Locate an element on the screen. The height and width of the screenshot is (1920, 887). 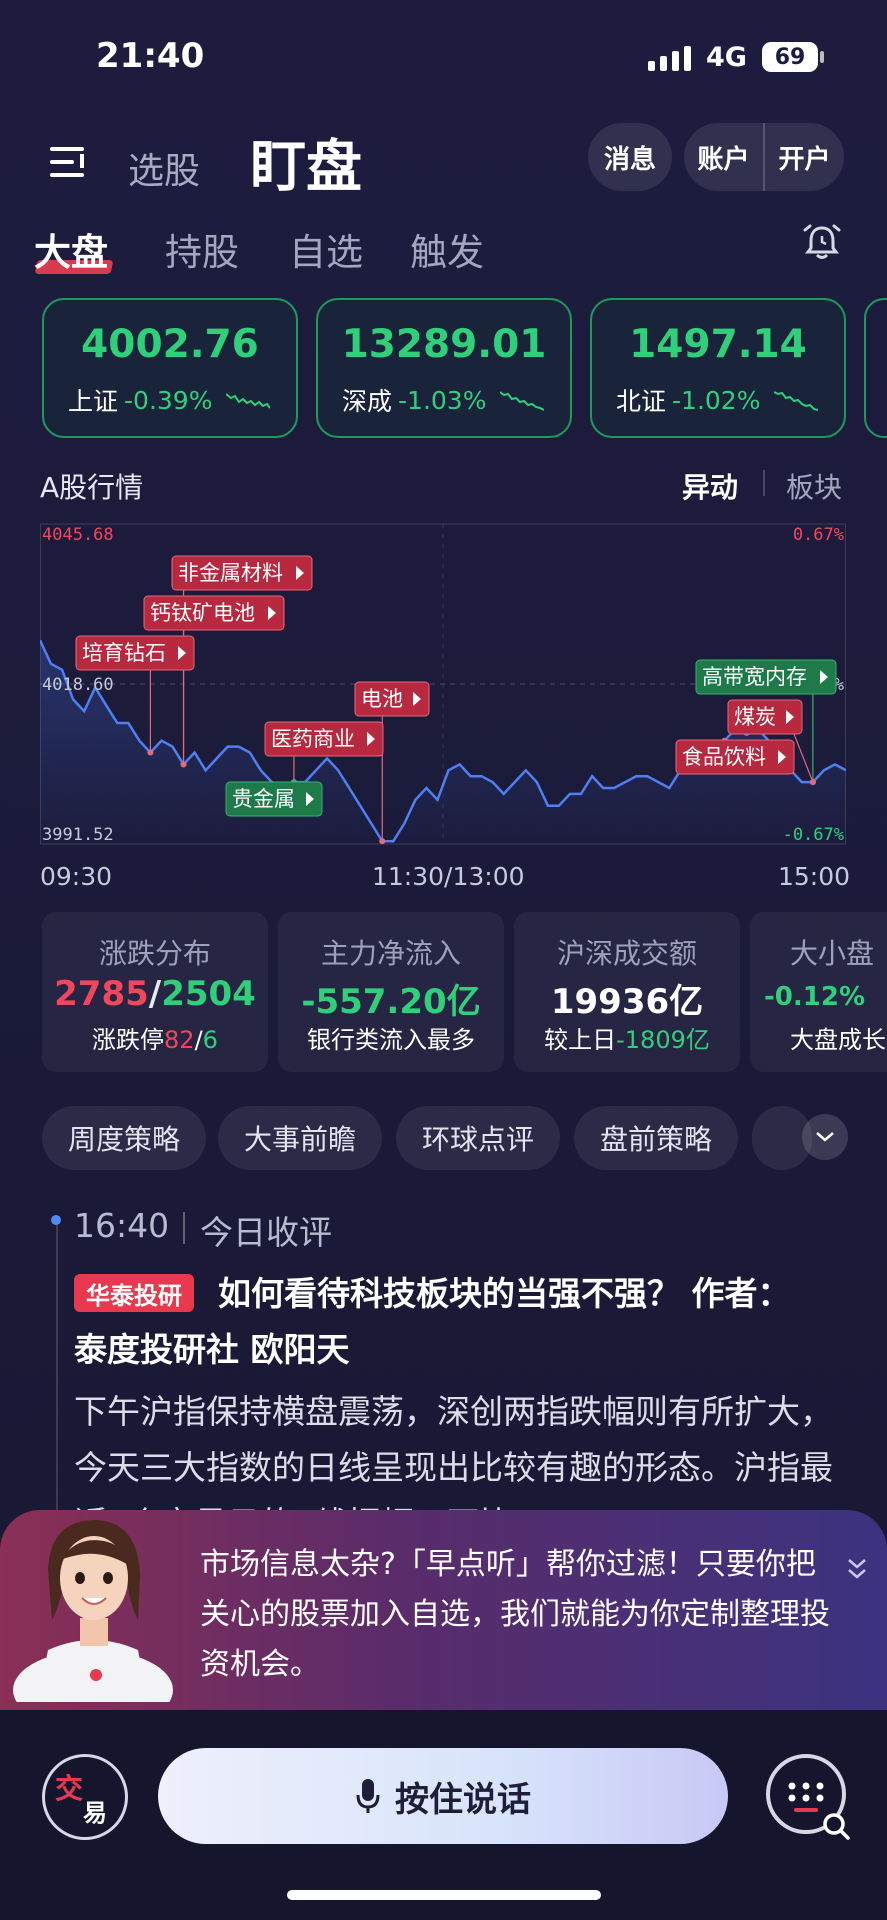
feed-time: 16:40 is located at coordinates (122, 1225).